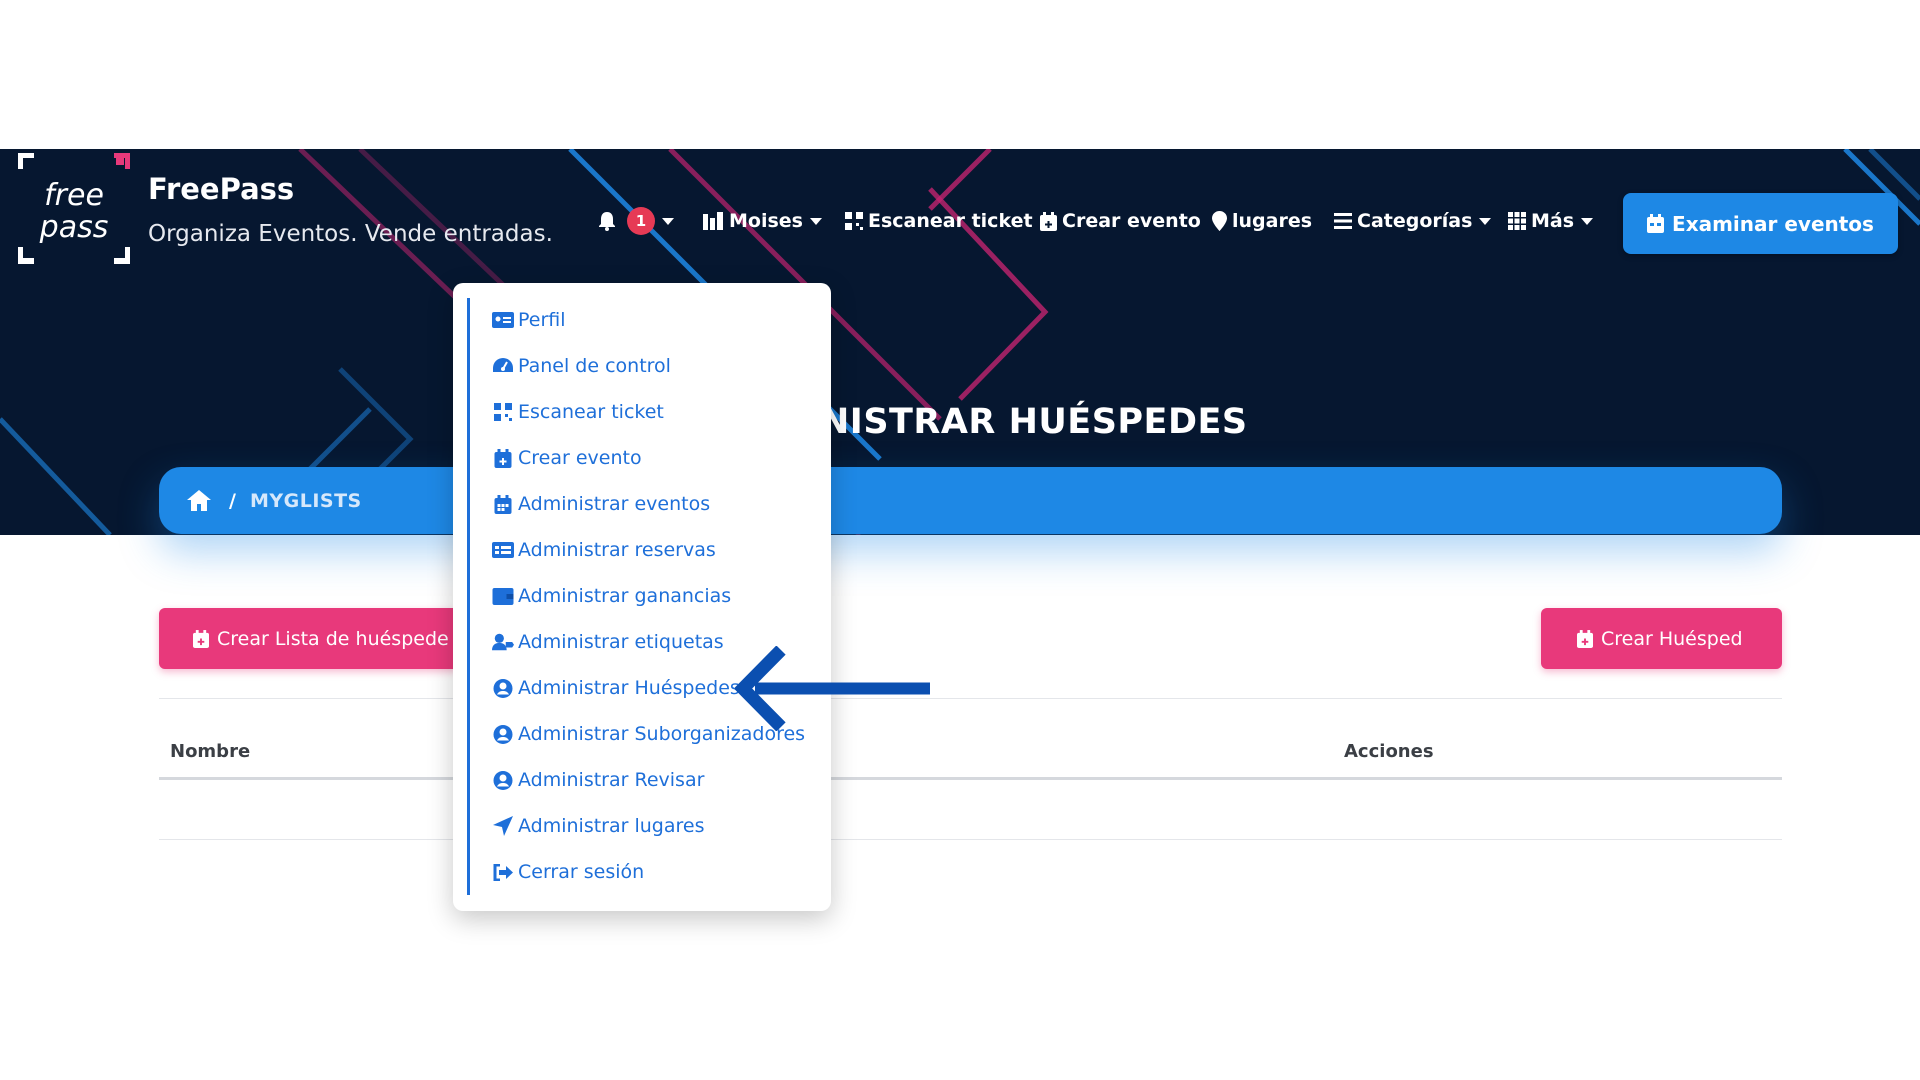 This screenshot has height=1080, width=1920. I want to click on freepass-logo: free pass, so click(74, 209).